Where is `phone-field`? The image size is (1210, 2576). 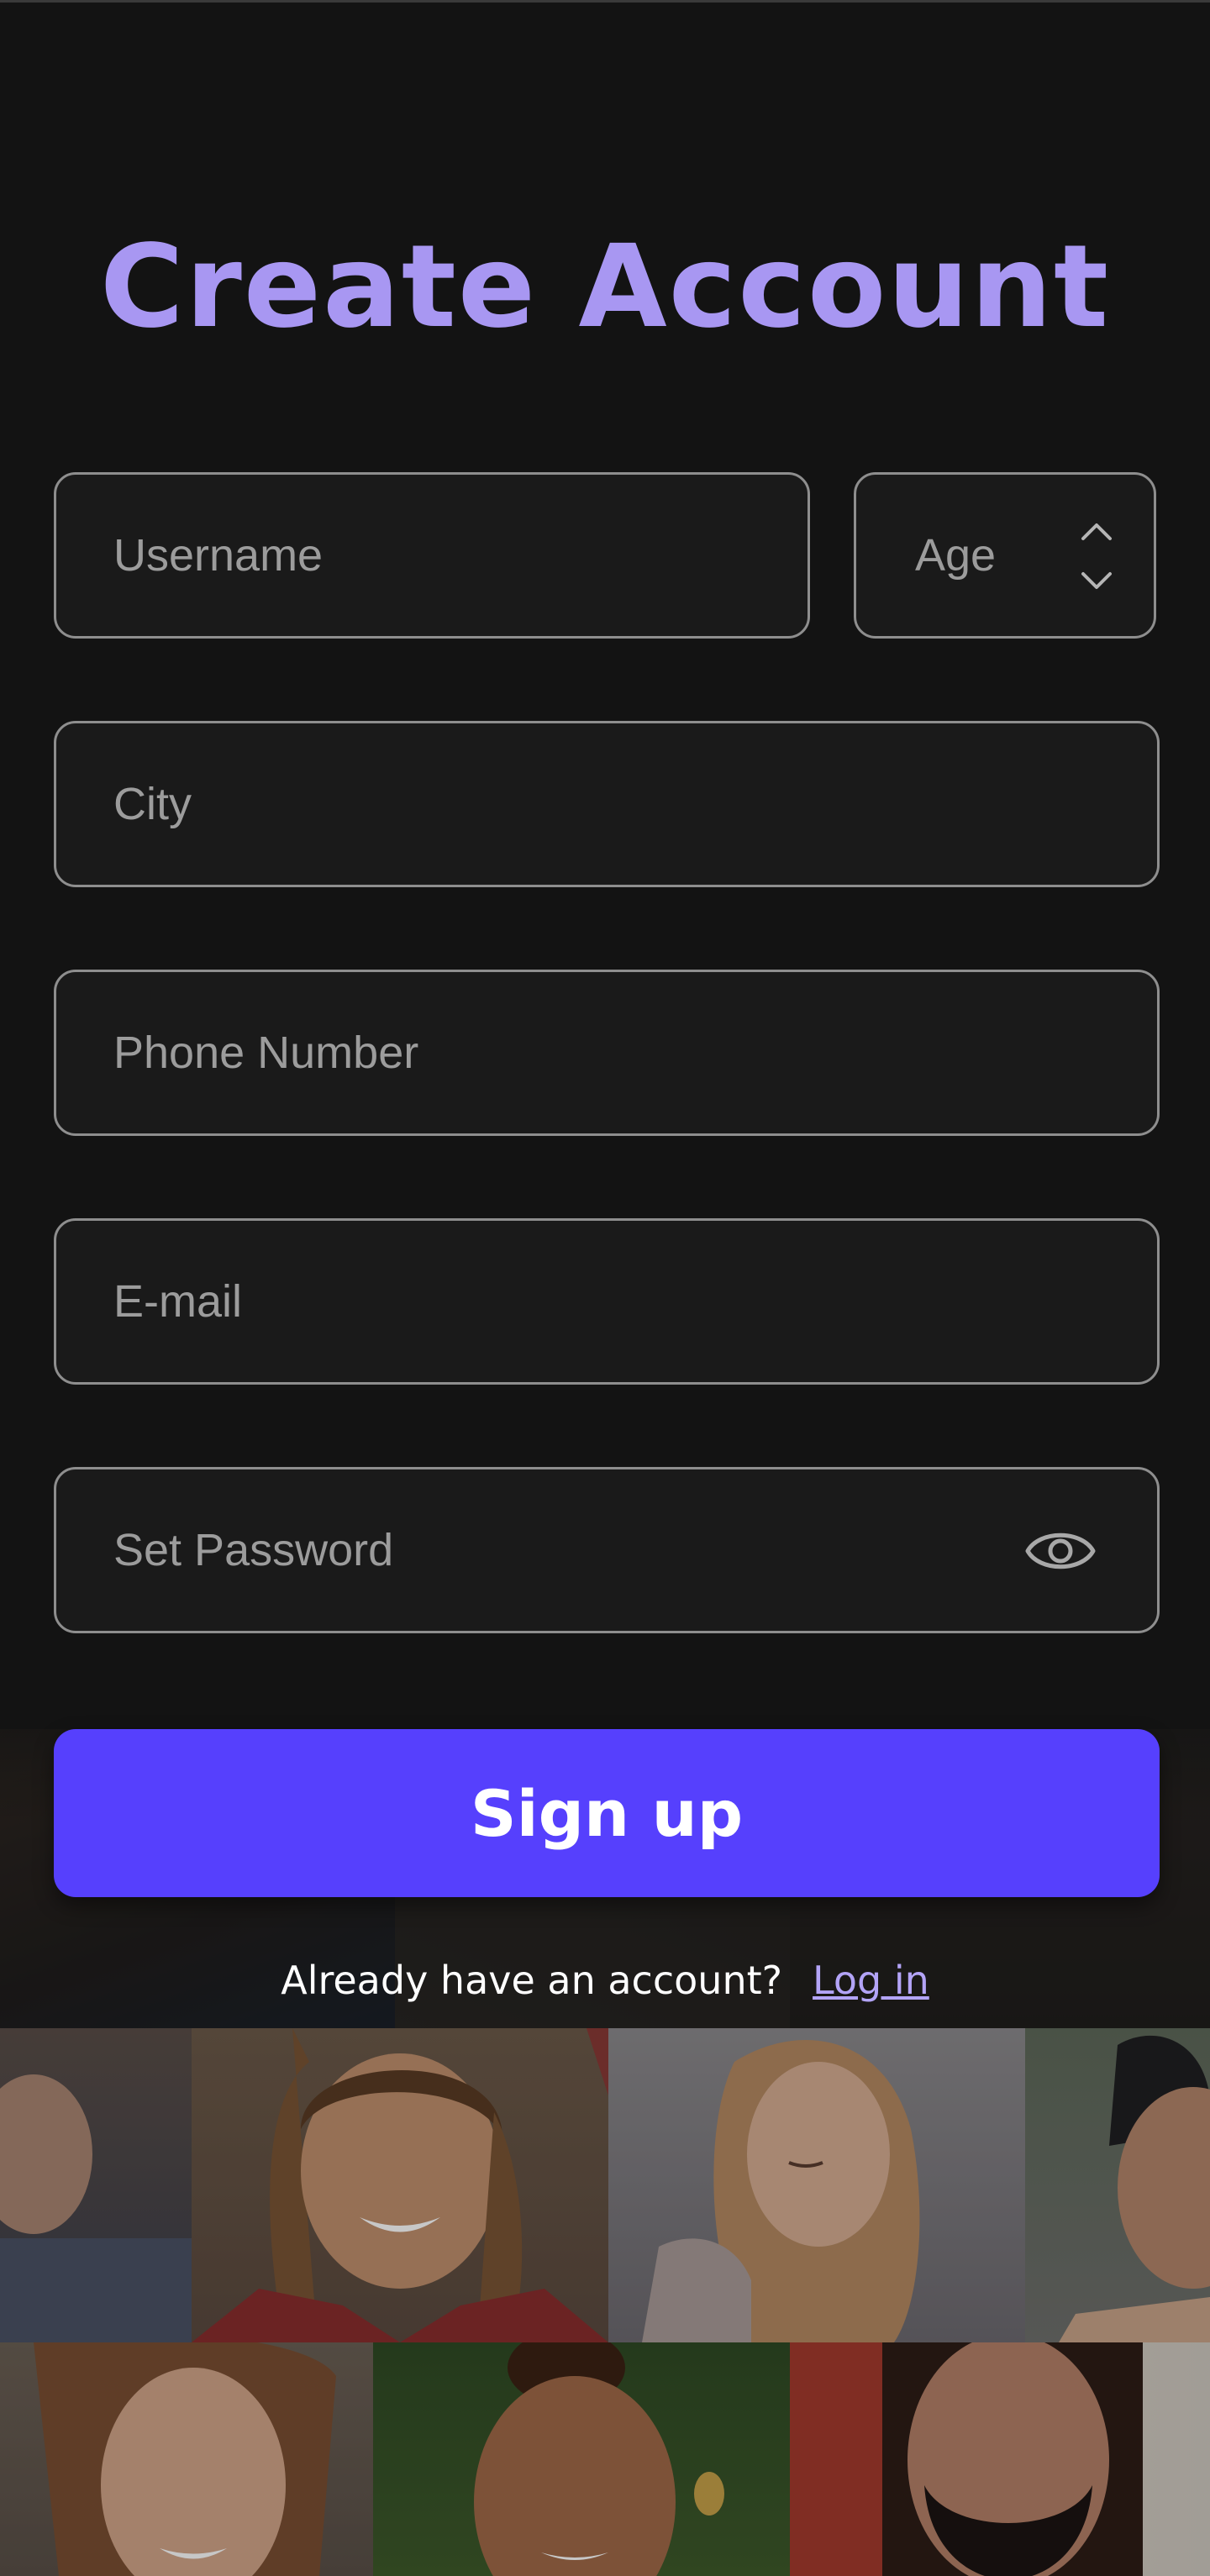 phone-field is located at coordinates (607, 1053).